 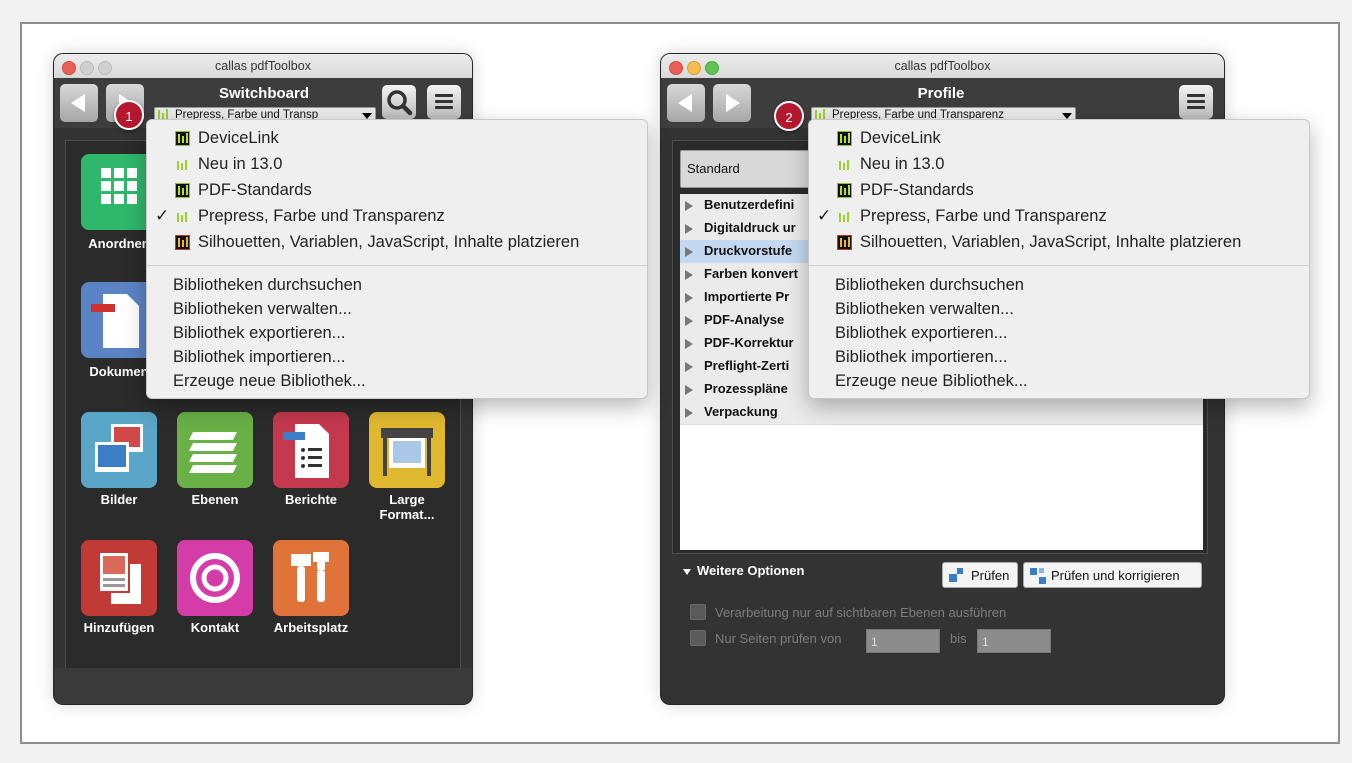 I want to click on page-to-input: 1, so click(x=1014, y=641).